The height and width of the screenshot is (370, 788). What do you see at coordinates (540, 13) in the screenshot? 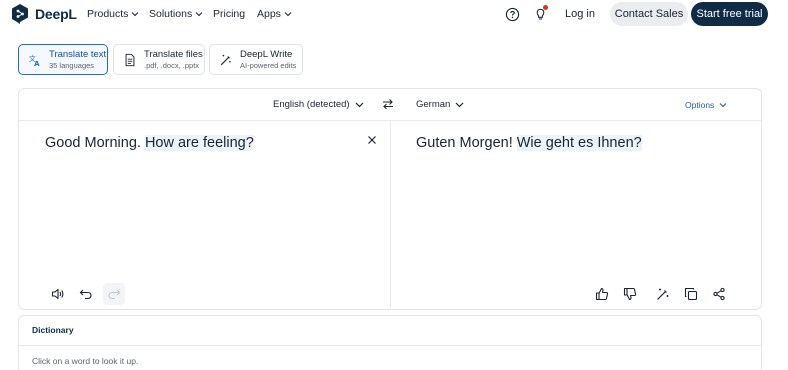
I see `tips-button` at bounding box center [540, 13].